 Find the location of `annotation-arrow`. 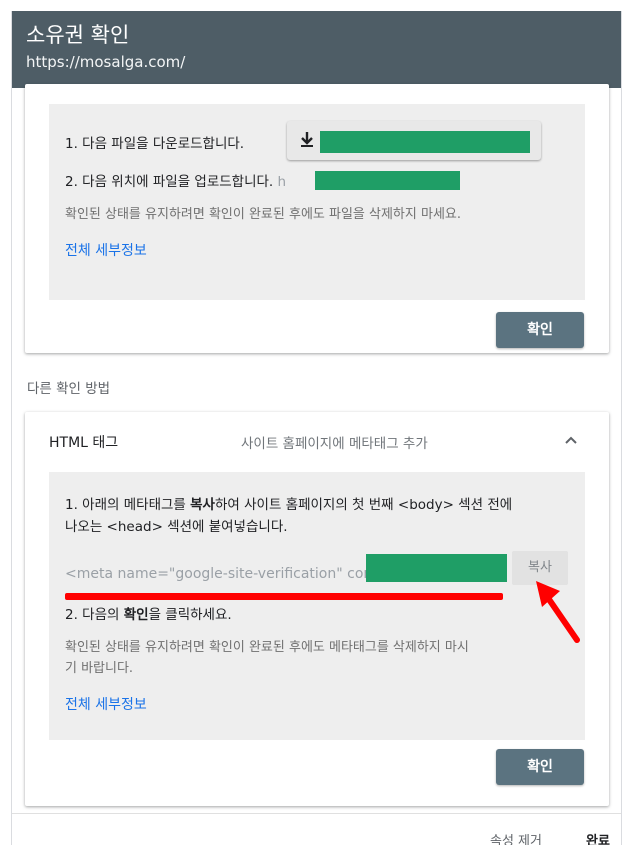

annotation-arrow is located at coordinates (558, 612).